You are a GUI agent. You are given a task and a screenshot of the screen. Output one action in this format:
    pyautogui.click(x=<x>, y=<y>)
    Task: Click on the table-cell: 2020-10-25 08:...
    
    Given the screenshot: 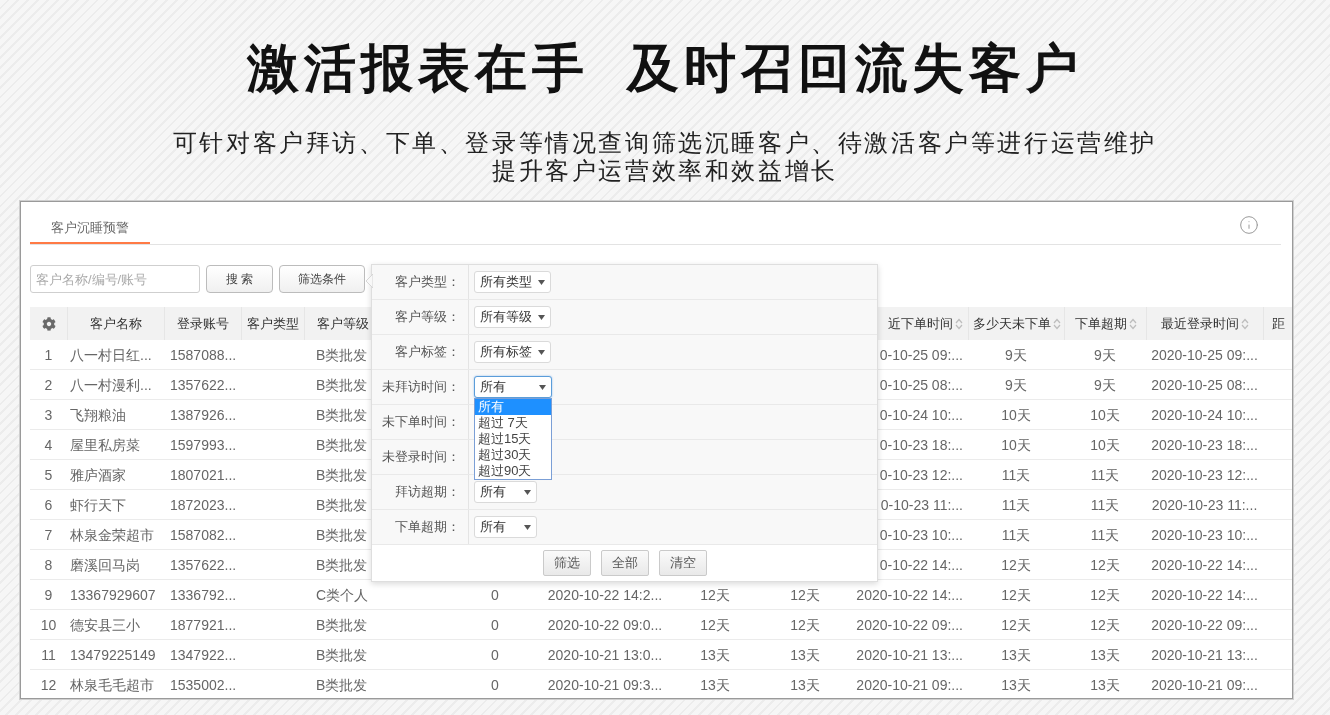 What is the action you would take?
    pyautogui.click(x=1204, y=384)
    